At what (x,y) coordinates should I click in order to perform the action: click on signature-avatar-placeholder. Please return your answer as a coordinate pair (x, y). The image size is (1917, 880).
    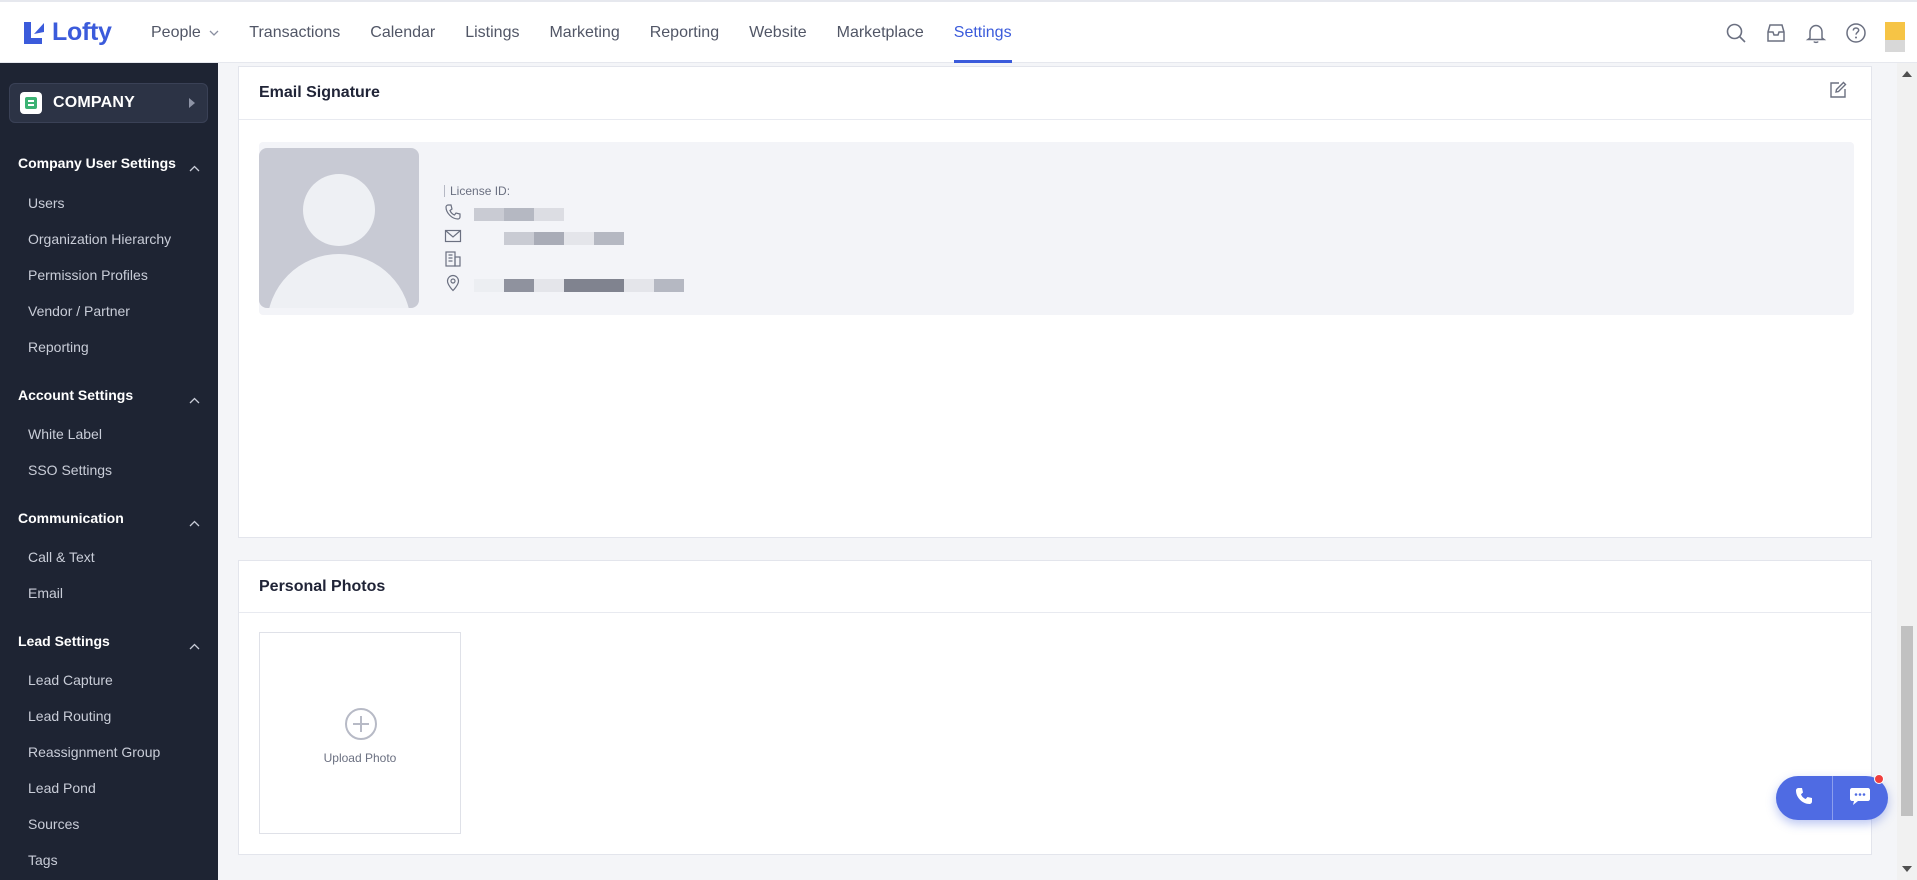
    Looking at the image, I should click on (339, 228).